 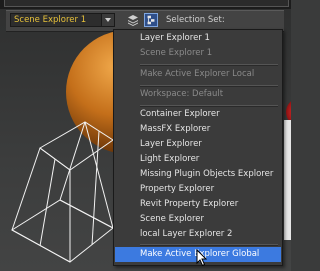 I want to click on menu-item-local-layer-explorer-2: local Layer Explorer 2, so click(x=198, y=234).